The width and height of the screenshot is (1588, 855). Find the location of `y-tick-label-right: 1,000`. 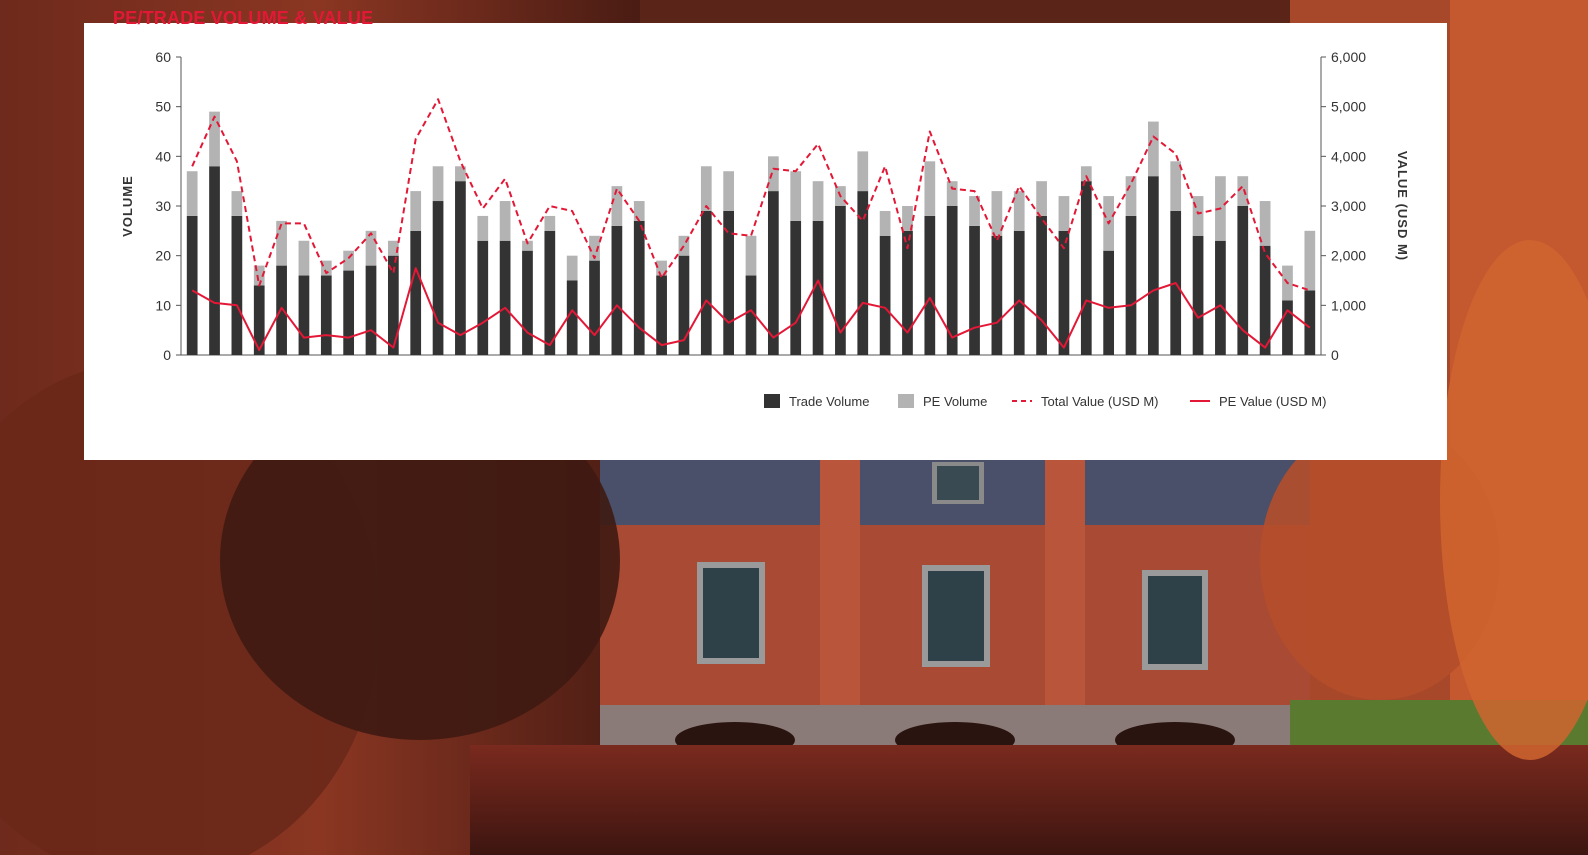

y-tick-label-right: 1,000 is located at coordinates (1348, 305).